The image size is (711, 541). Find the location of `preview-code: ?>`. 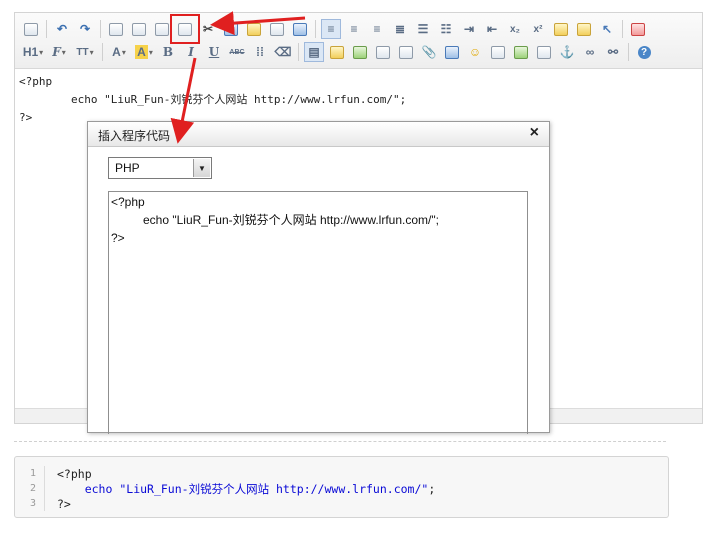

preview-code: ?> is located at coordinates (64, 503).